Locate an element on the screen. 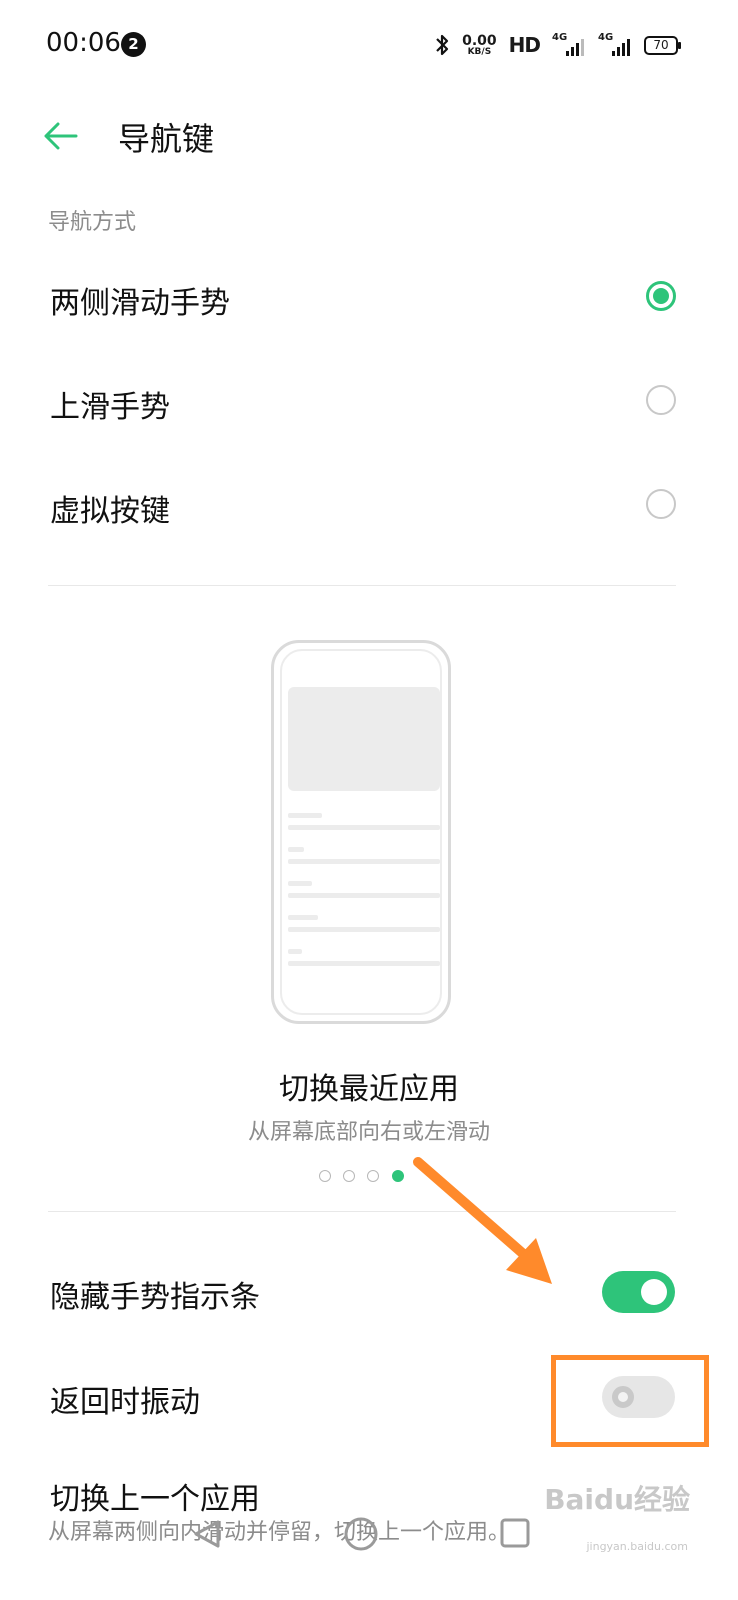 The width and height of the screenshot is (738, 1600). battery-icon: 70 is located at coordinates (662, 45).